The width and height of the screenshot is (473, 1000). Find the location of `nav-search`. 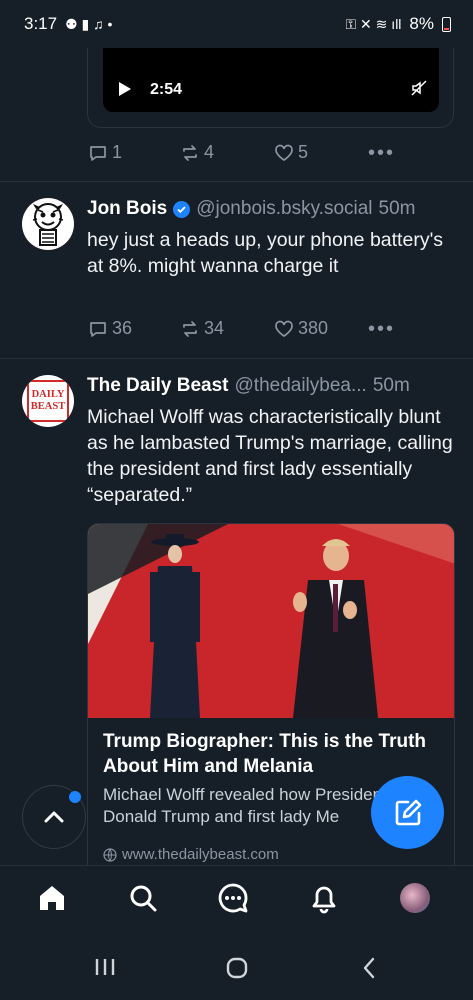

nav-search is located at coordinates (143, 898).